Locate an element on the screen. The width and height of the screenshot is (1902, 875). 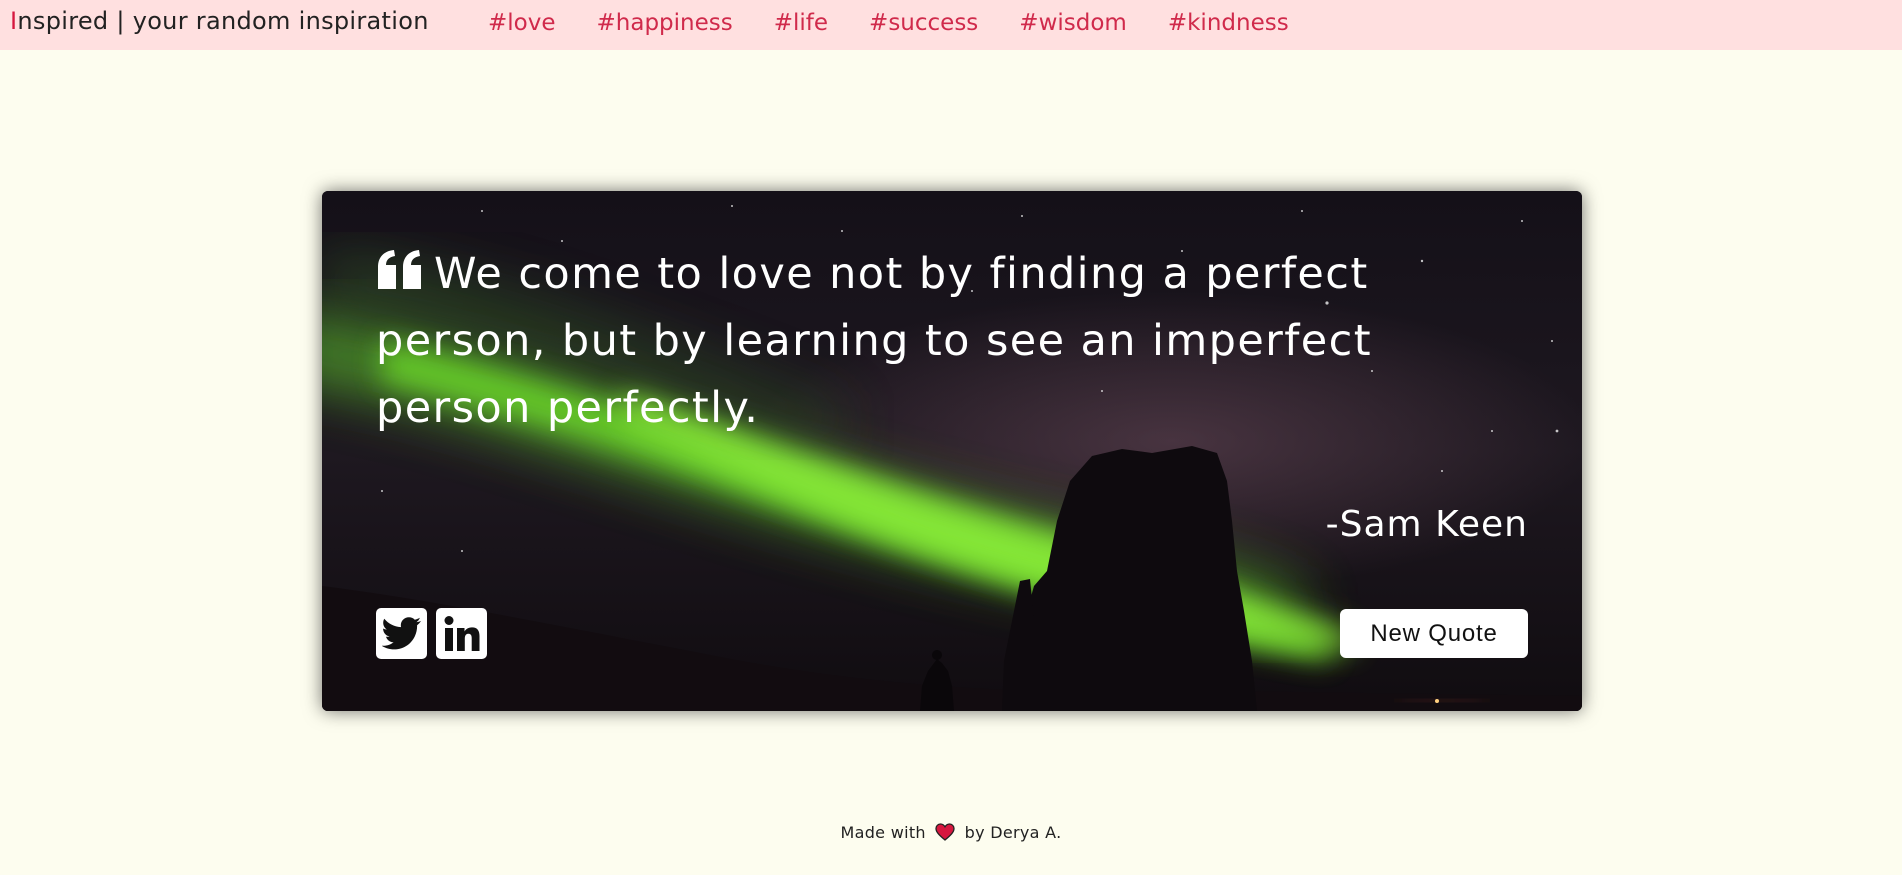
tag-link-kindness: #kindness is located at coordinates (1228, 23).